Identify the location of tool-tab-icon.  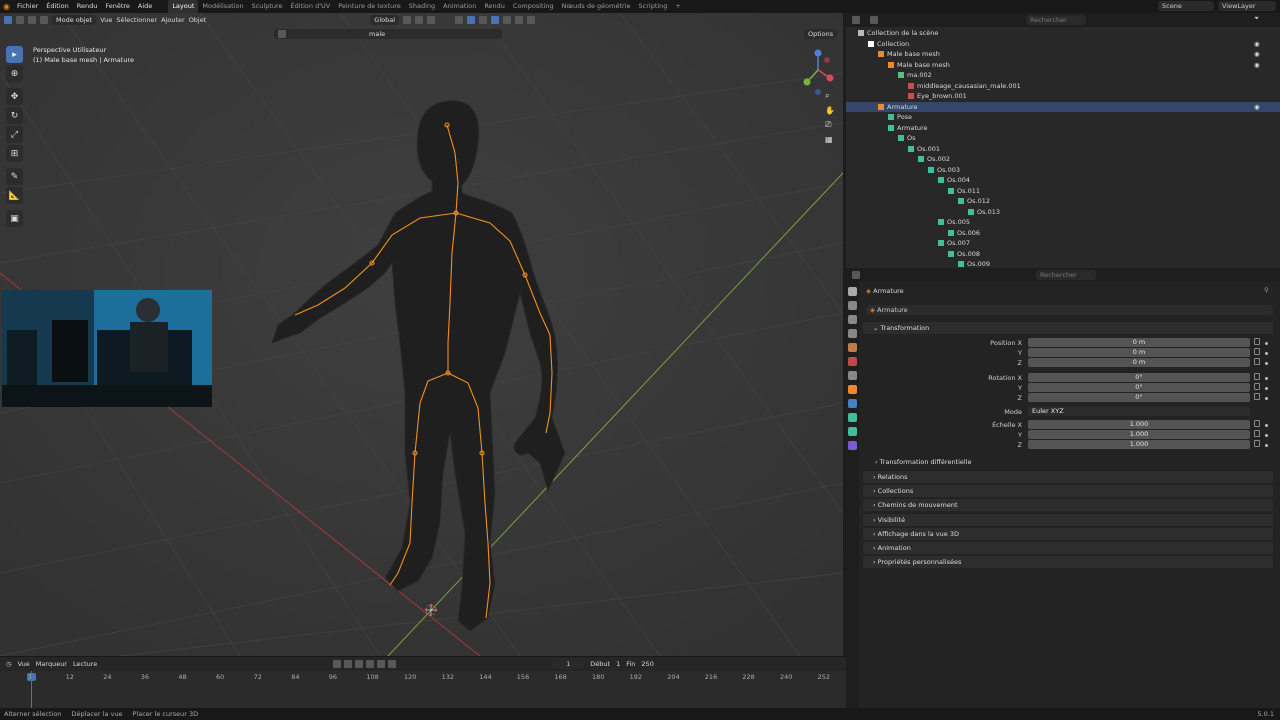
(852, 291).